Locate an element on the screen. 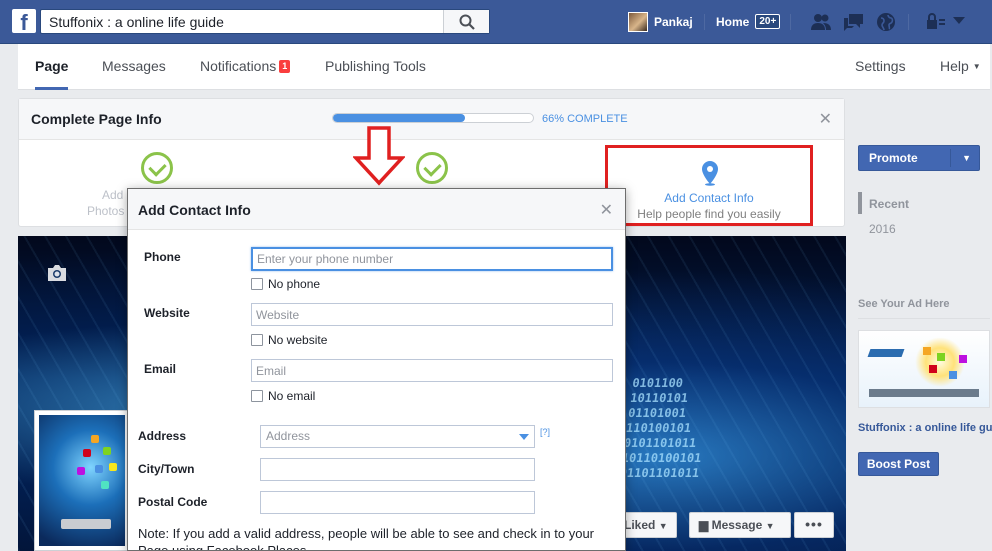  message-label: Message is located at coordinates (737, 525).